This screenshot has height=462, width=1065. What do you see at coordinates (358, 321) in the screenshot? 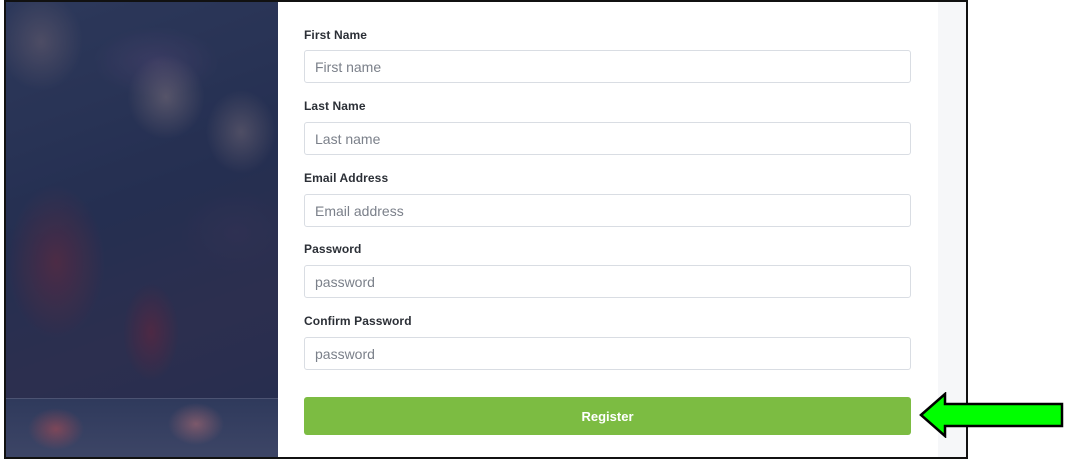
I see `confirm-password-label: Confirm Password` at bounding box center [358, 321].